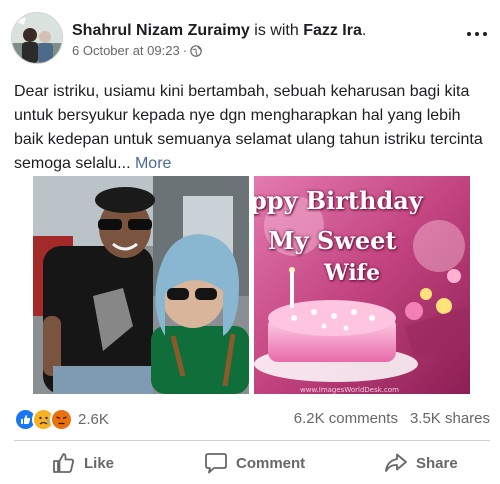 The height and width of the screenshot is (484, 500). I want to click on comment-bubble-icon, so click(216, 463).